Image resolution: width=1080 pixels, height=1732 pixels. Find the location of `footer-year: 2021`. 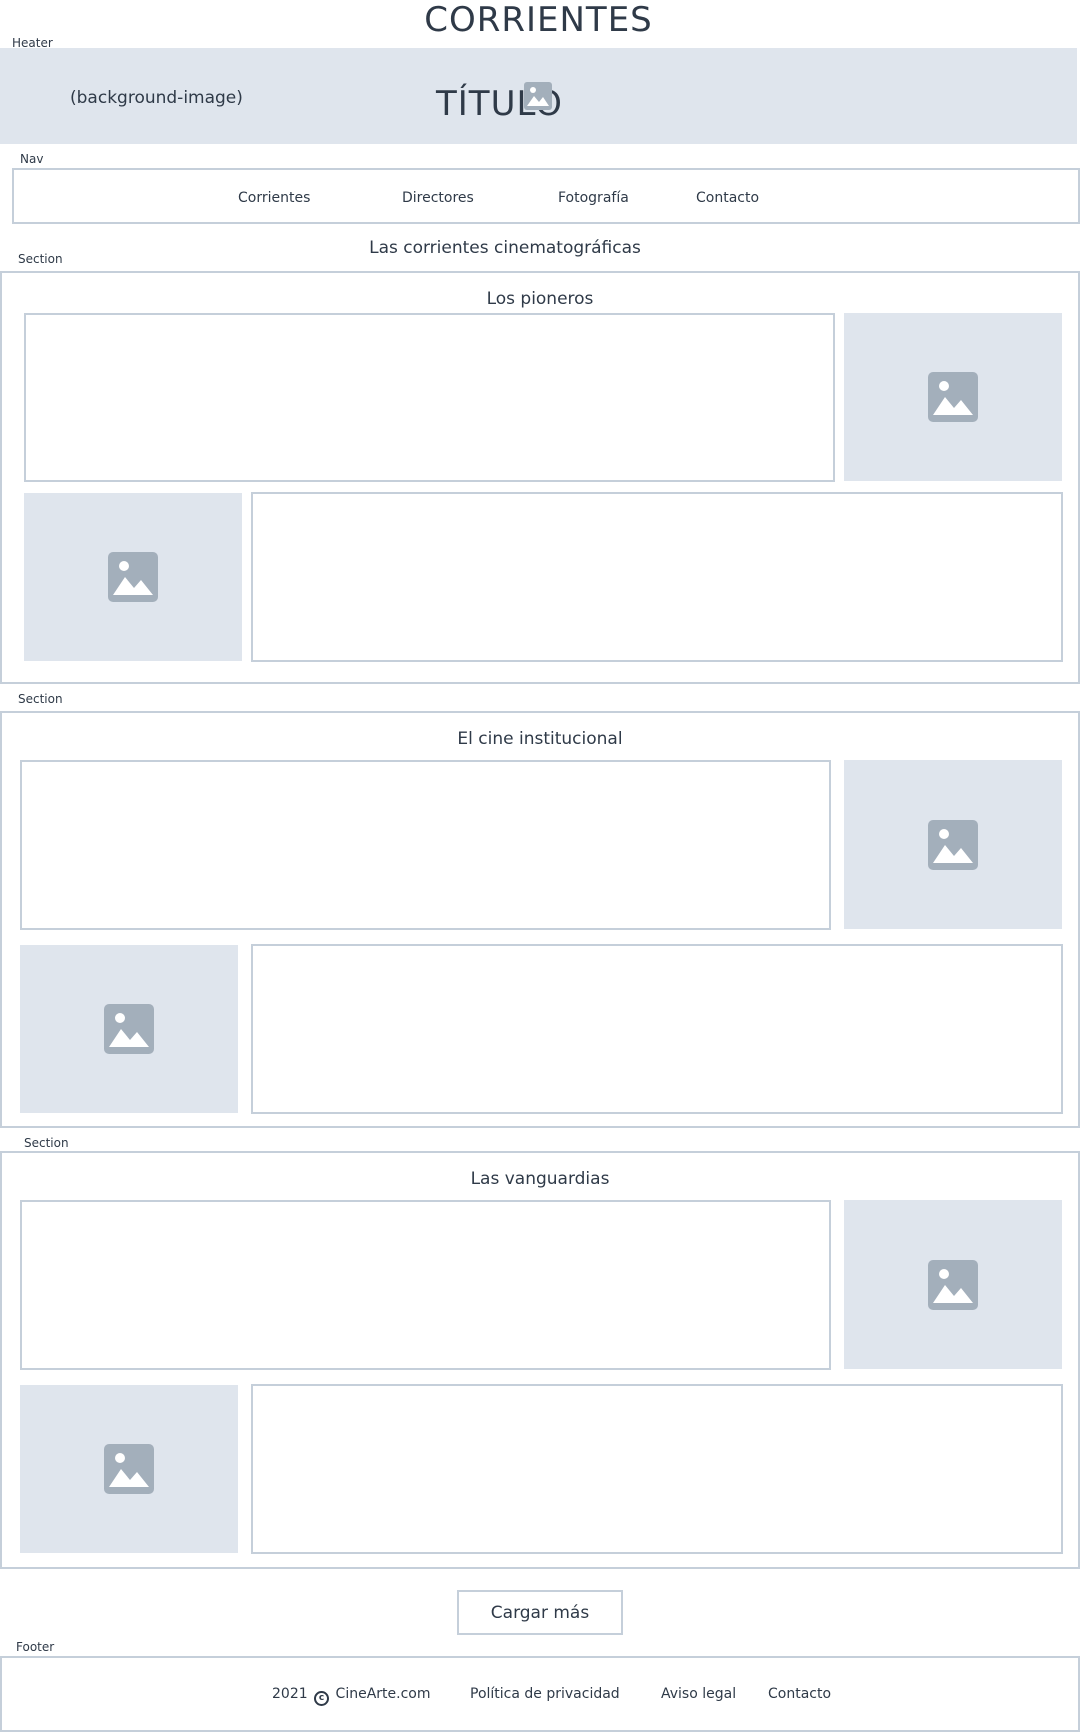

footer-year: 2021 is located at coordinates (290, 1694).